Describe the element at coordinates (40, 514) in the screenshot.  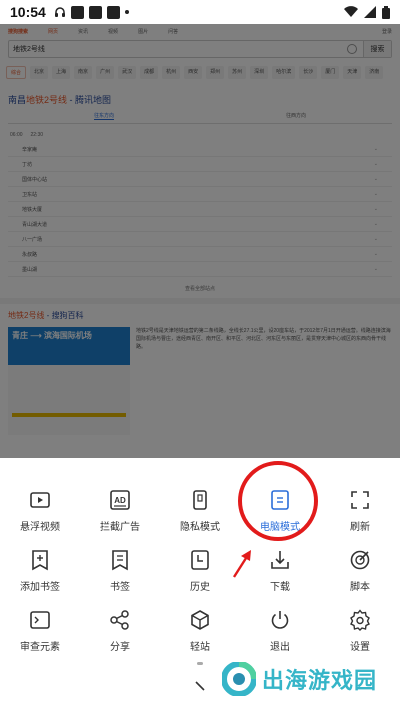
I see `menu-floating-video: 悬浮视频` at that location.